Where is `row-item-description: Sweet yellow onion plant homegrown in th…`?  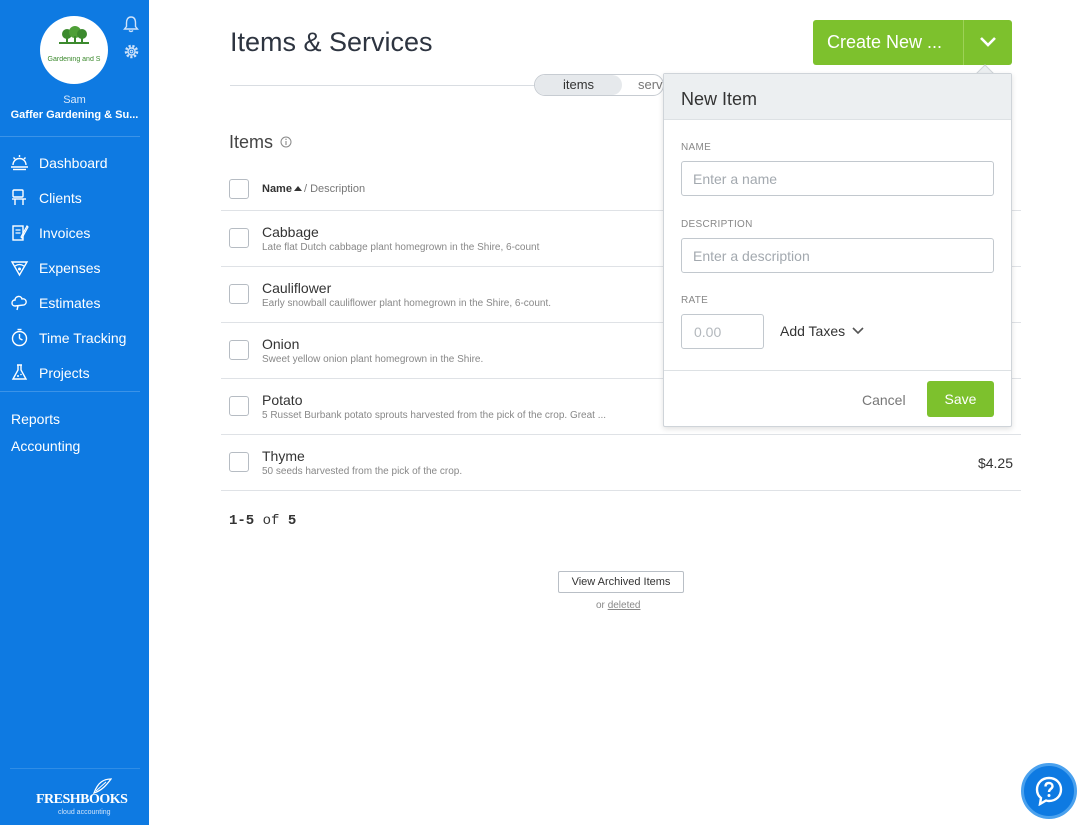 row-item-description: Sweet yellow onion plant homegrown in th… is located at coordinates (373, 359).